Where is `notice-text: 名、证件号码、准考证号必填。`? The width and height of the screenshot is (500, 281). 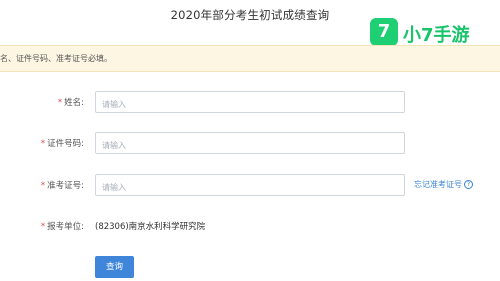
notice-text: 名、证件号码、准考证号必填。 is located at coordinates (56, 58).